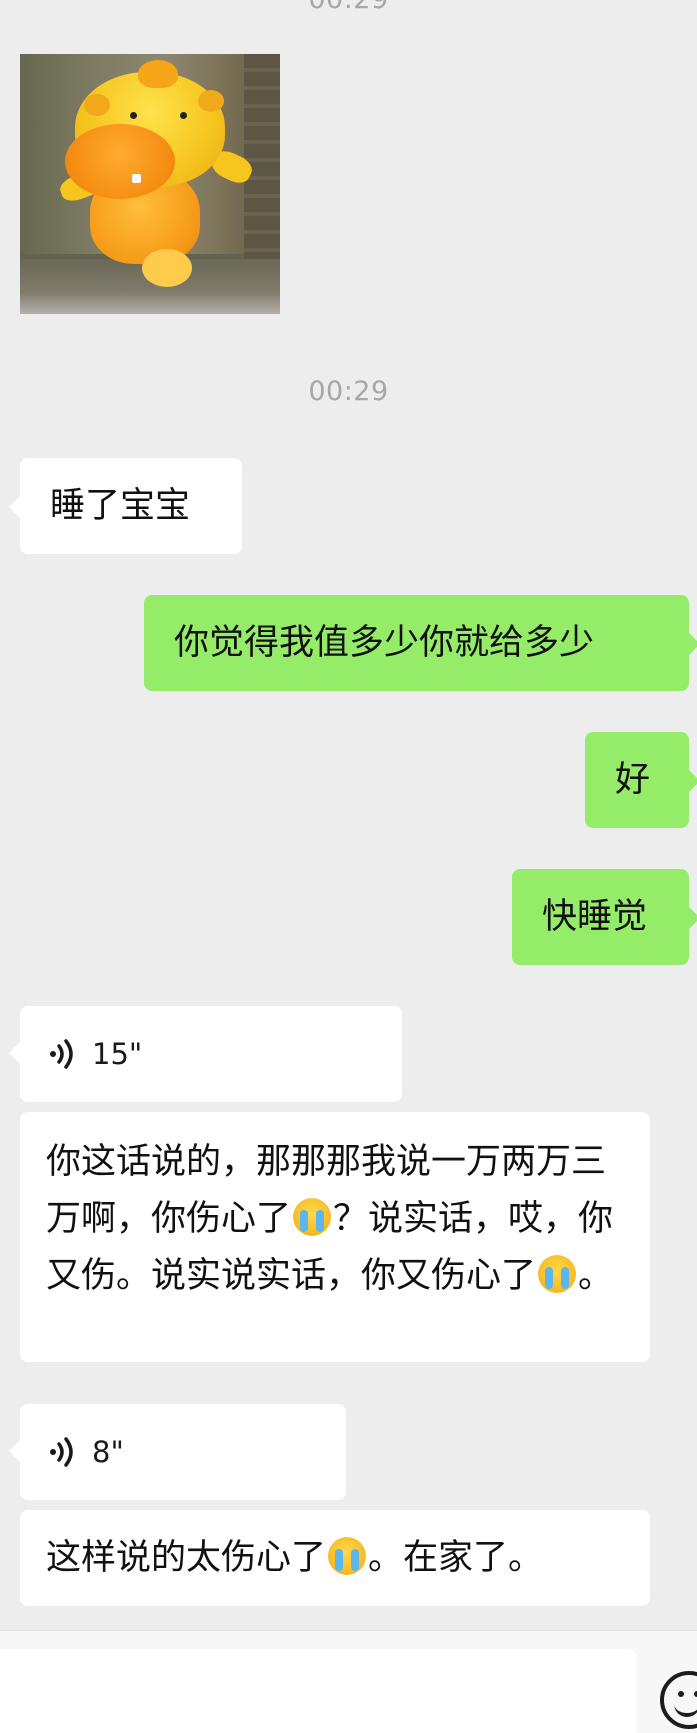  Describe the element at coordinates (596, 1276) in the screenshot. I see `transcript-text: 。` at that location.